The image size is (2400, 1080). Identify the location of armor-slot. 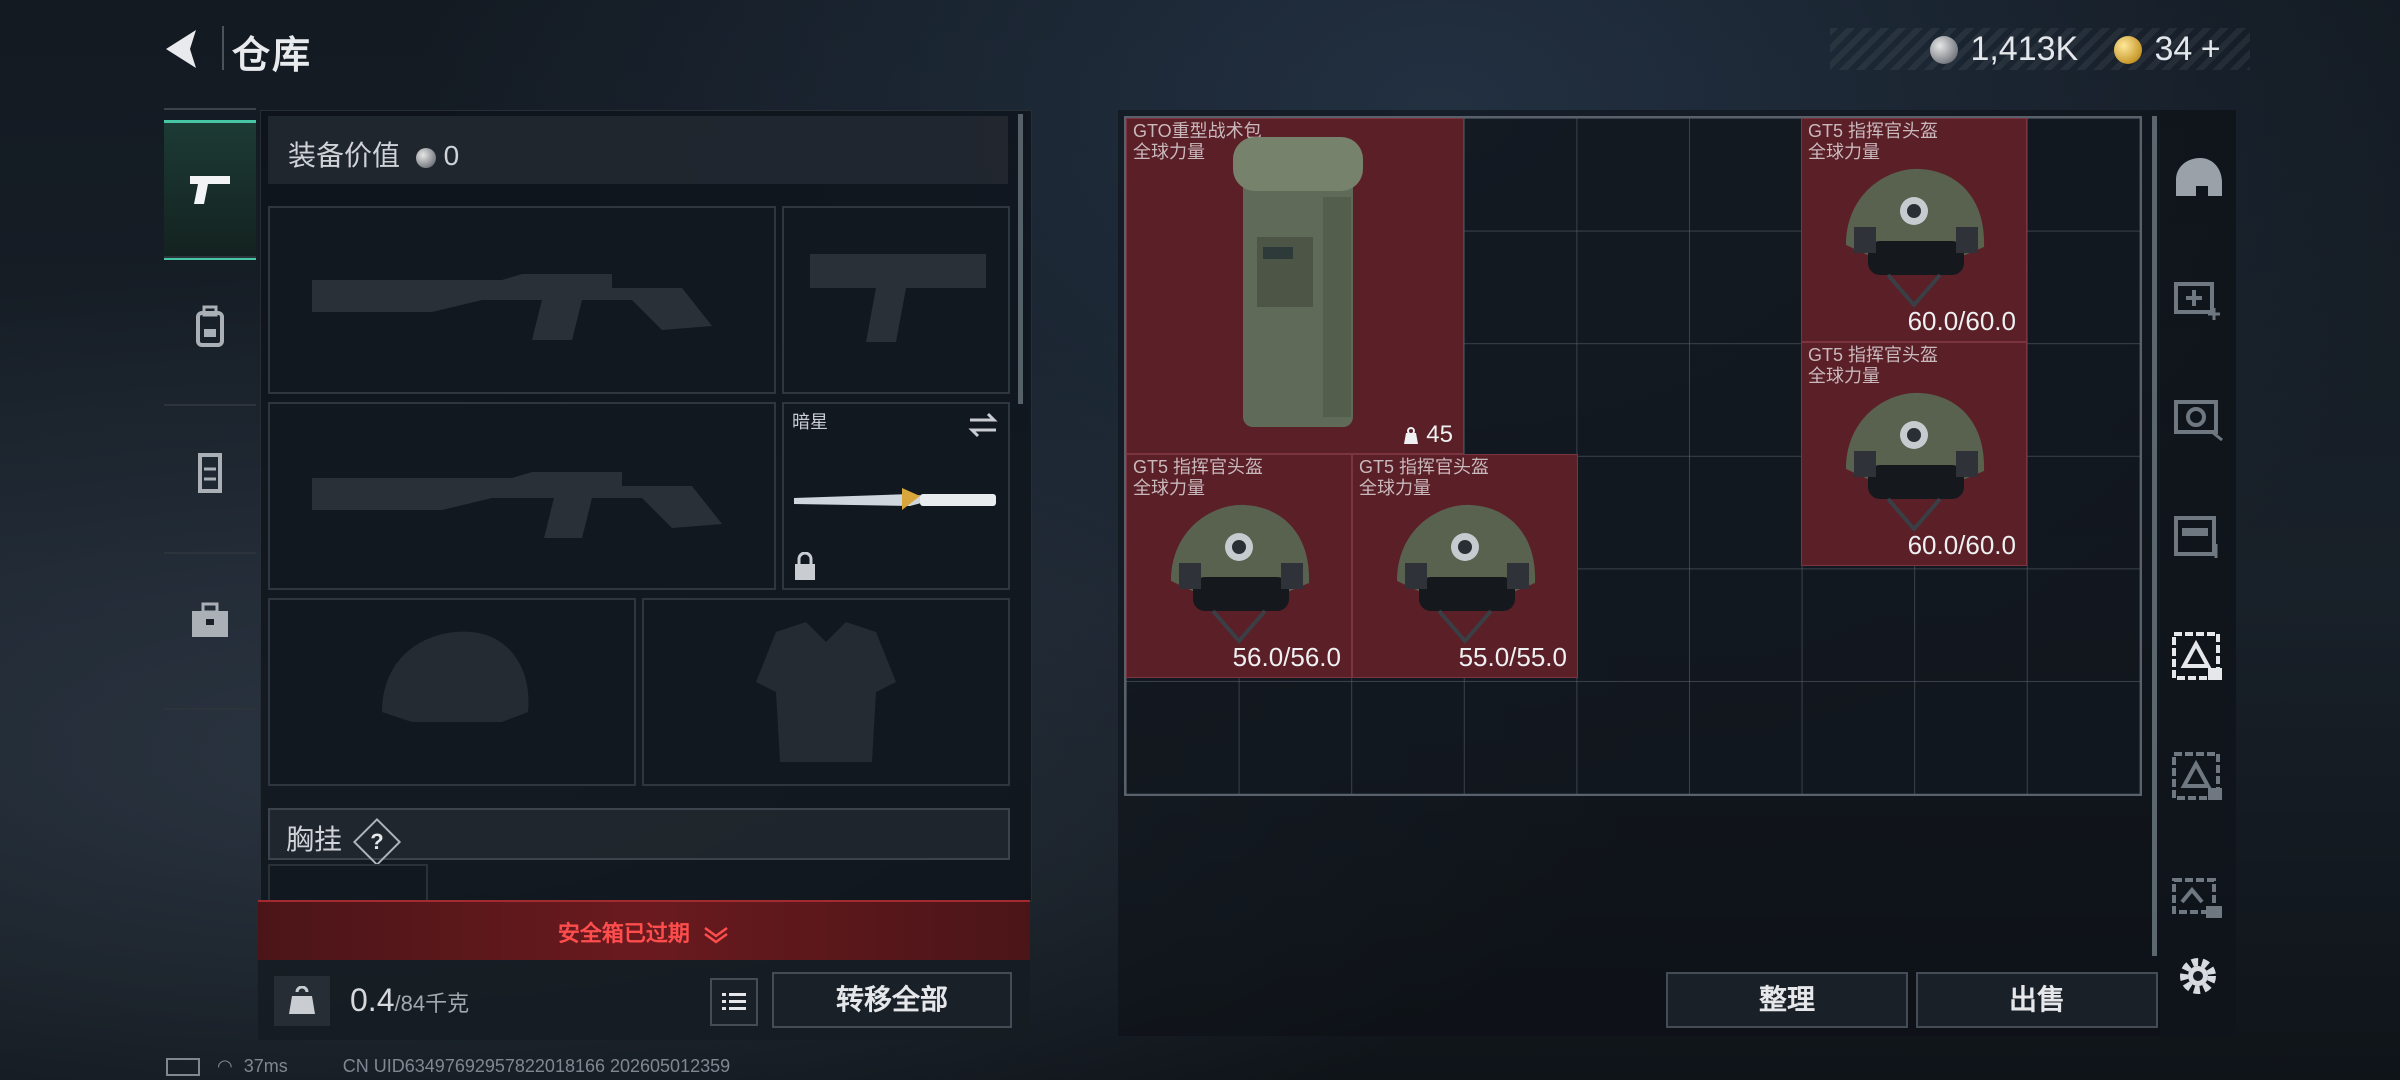
(826, 692).